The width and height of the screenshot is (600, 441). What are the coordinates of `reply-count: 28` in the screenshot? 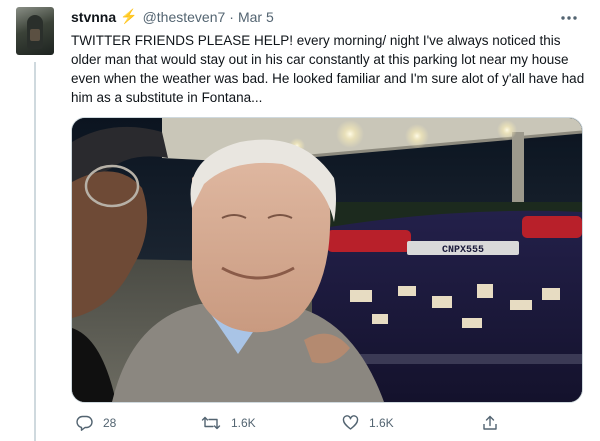 It's located at (110, 423).